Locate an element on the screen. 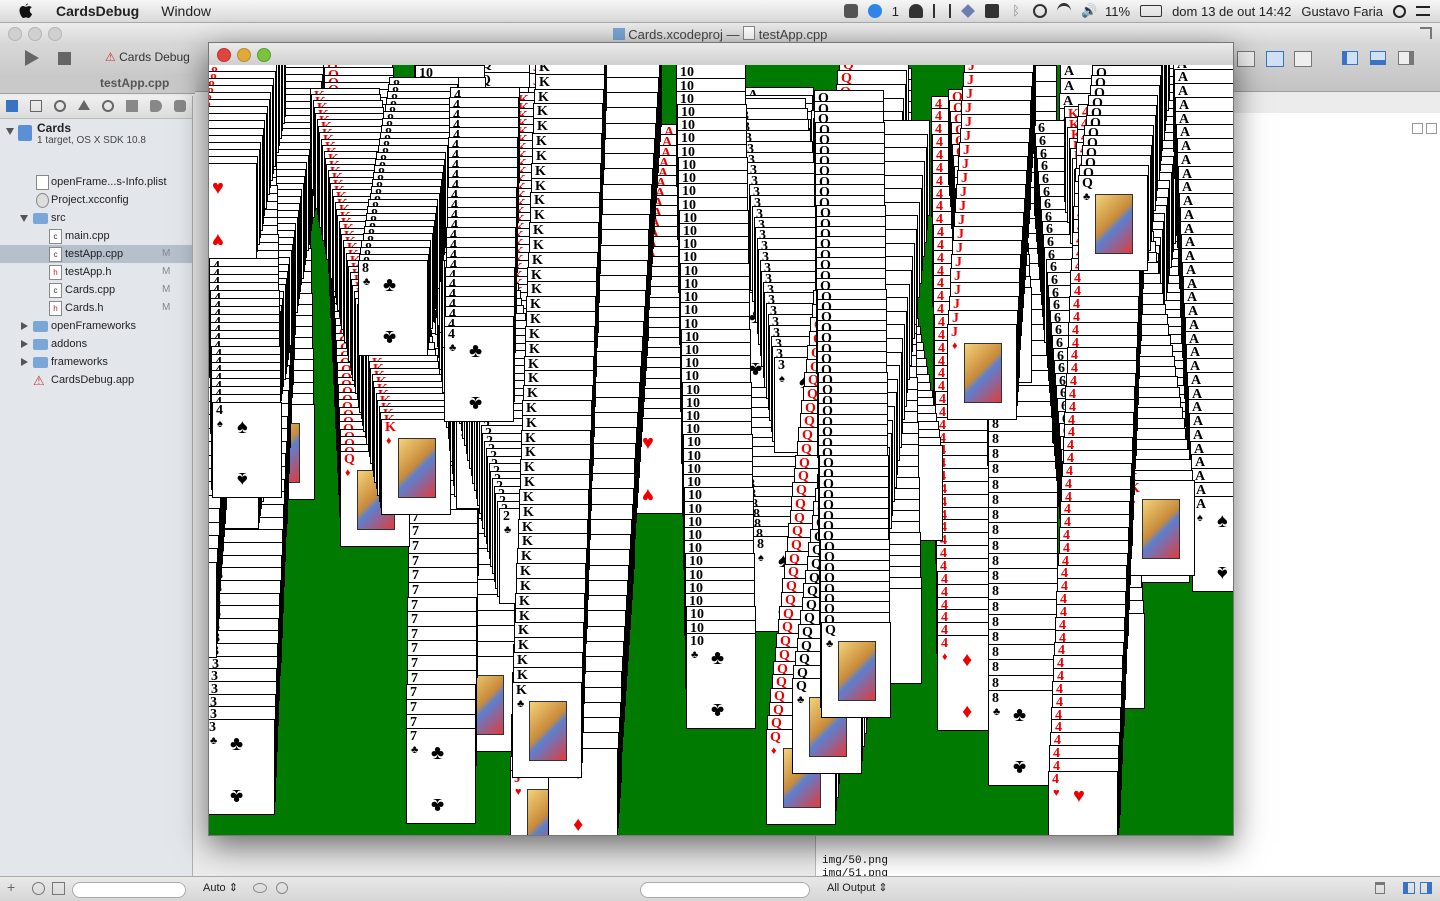 The width and height of the screenshot is (1440, 901). app-title-bar is located at coordinates (721, 54).